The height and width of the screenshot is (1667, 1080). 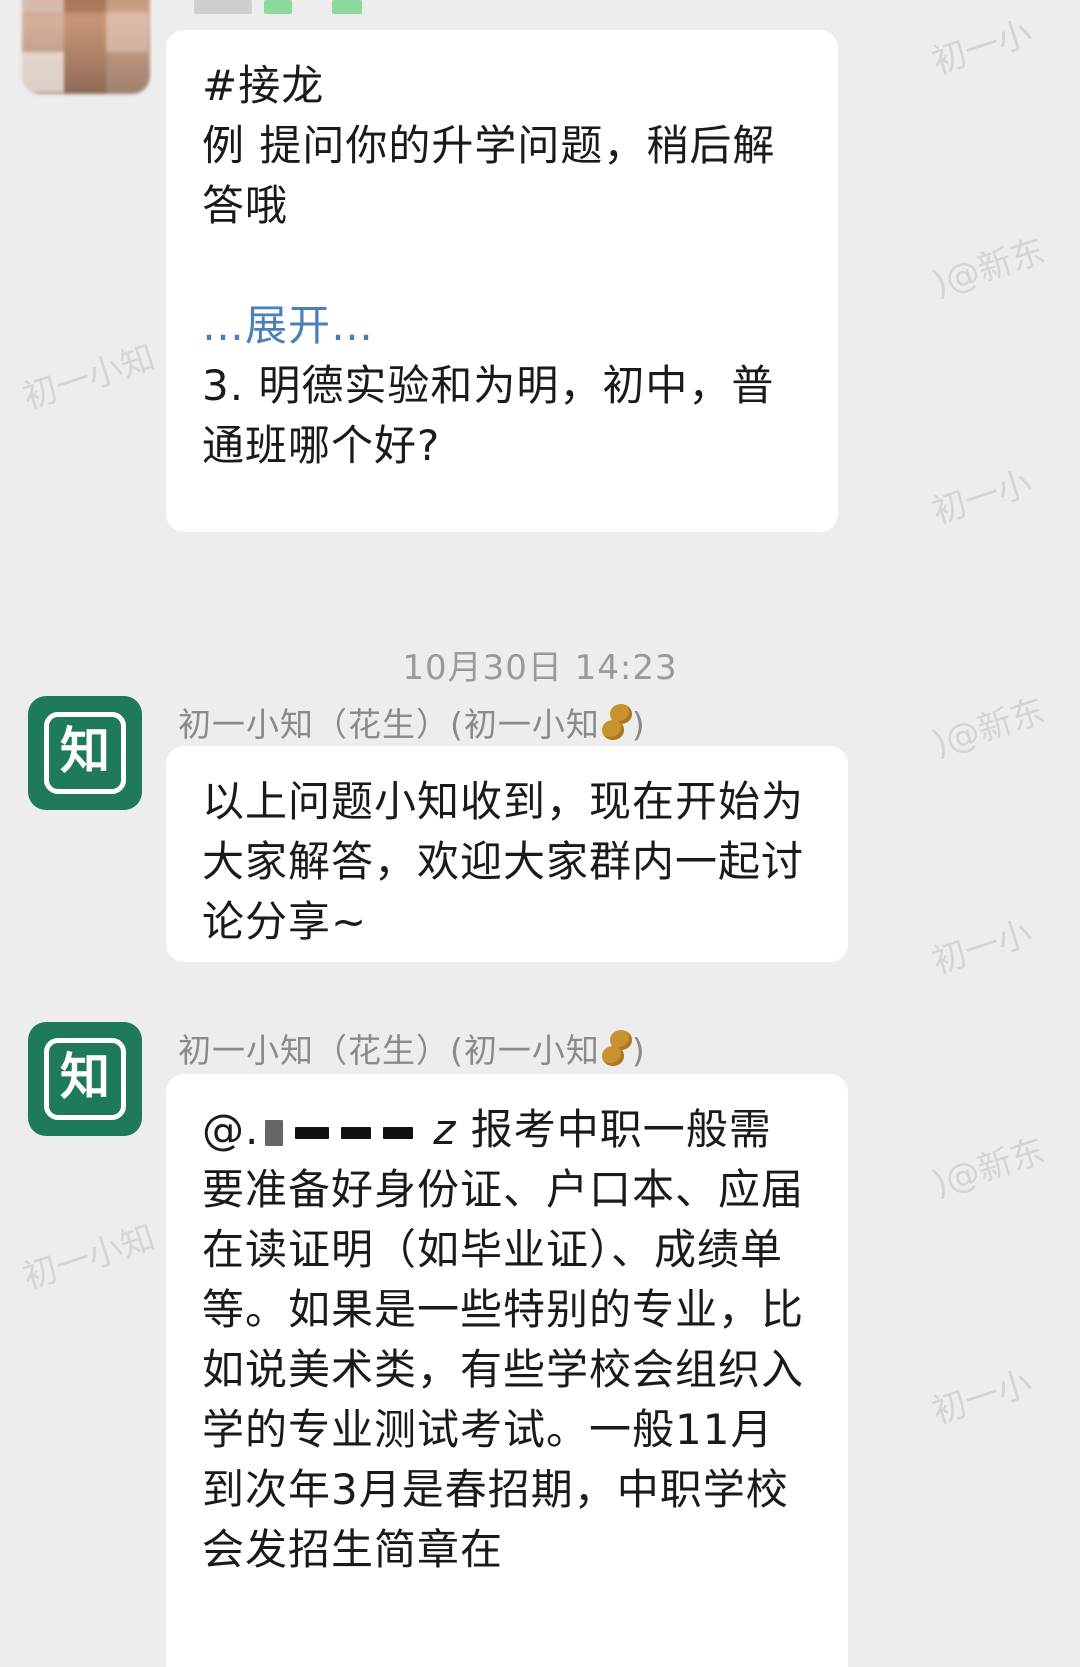 I want to click on message-text: 3. 明德实验和为明，初中，普通班哪个好?, so click(x=488, y=415).